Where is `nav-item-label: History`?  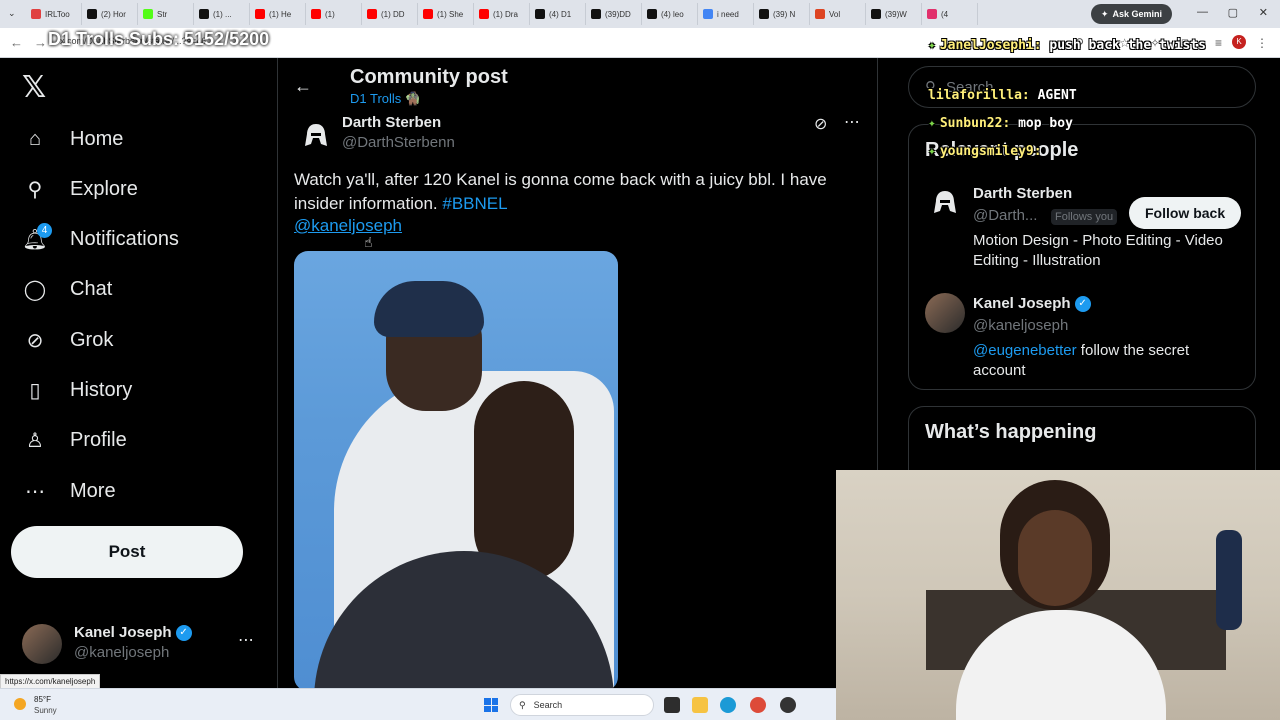 nav-item-label: History is located at coordinates (101, 390).